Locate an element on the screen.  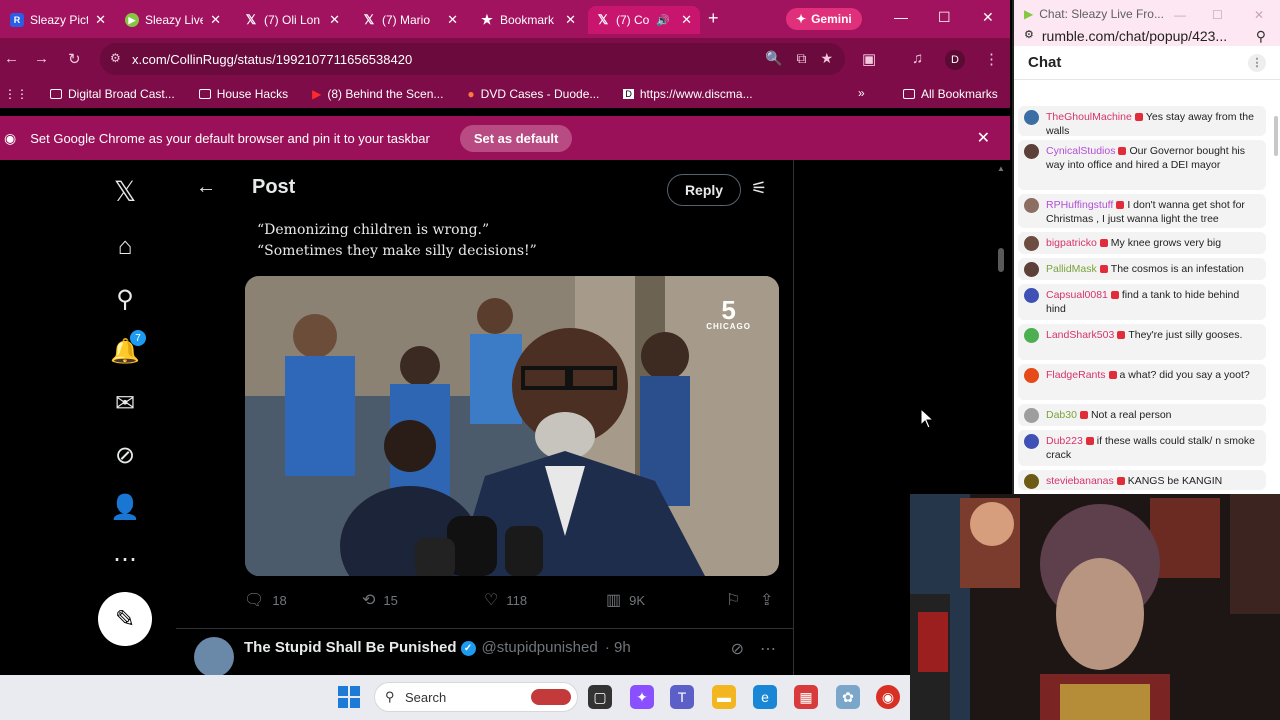
file-explorer-icon: ▬ is located at coordinates (724, 697).